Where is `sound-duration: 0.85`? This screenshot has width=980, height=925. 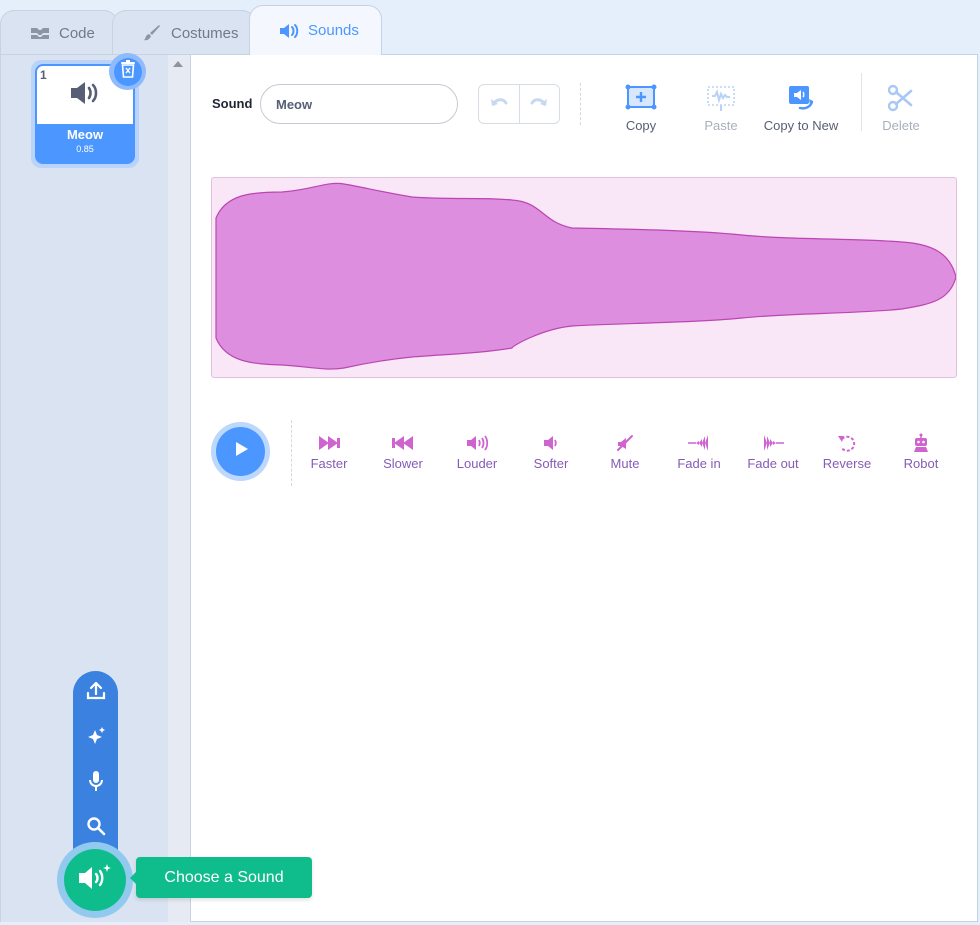 sound-duration: 0.85 is located at coordinates (85, 149).